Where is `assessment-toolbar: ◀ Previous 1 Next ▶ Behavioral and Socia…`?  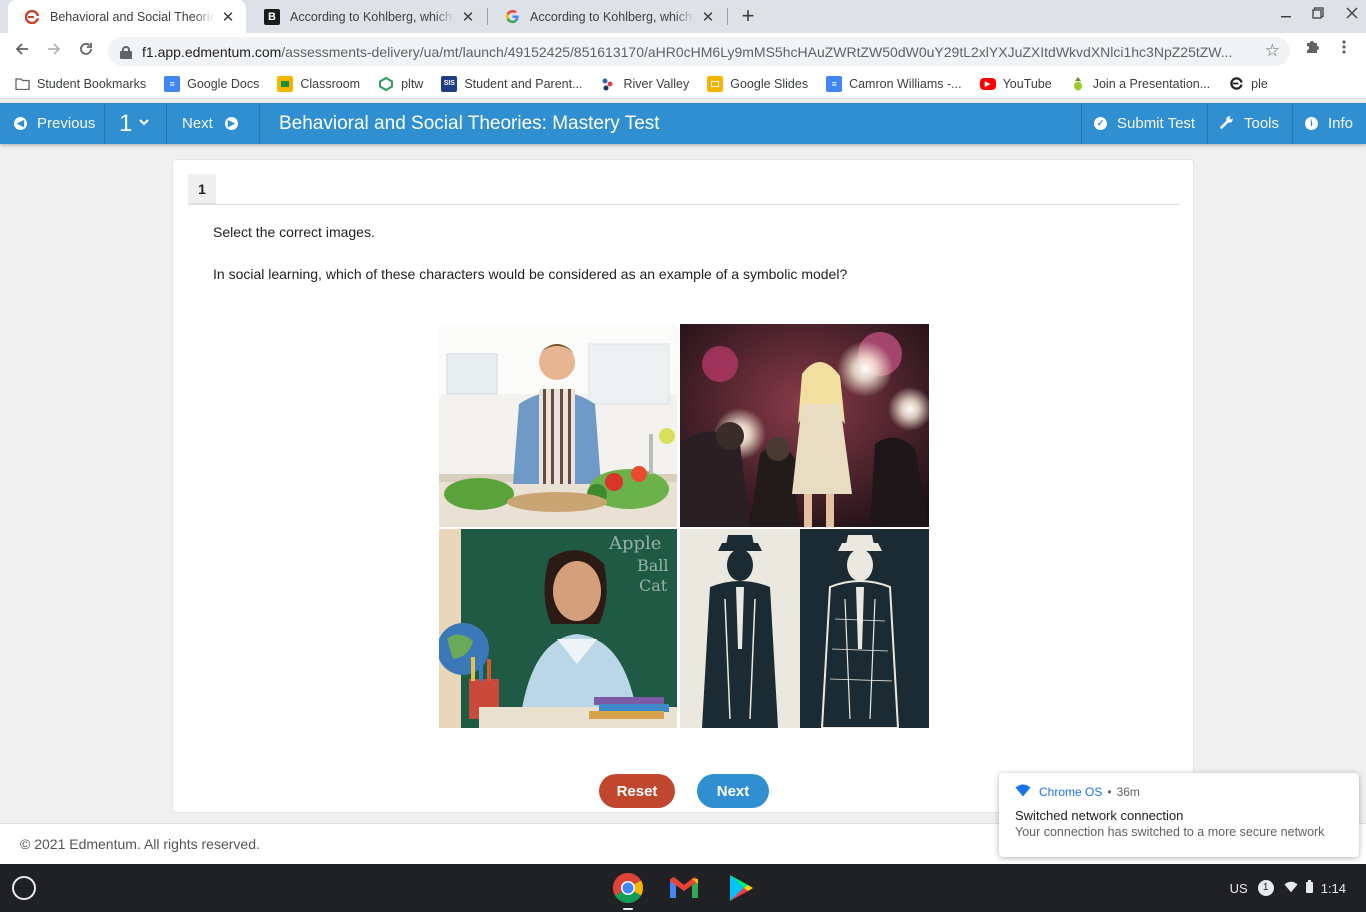 assessment-toolbar: ◀ Previous 1 Next ▶ Behavioral and Socia… is located at coordinates (683, 123).